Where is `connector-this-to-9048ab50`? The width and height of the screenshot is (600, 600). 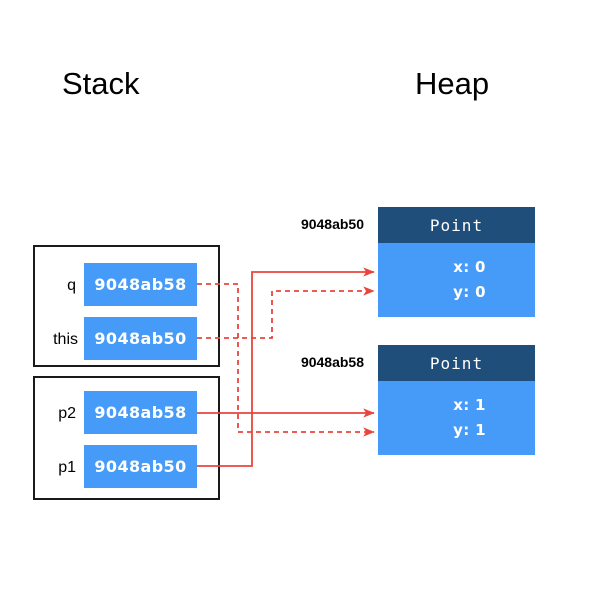
connector-this-to-9048ab50 is located at coordinates (286, 312).